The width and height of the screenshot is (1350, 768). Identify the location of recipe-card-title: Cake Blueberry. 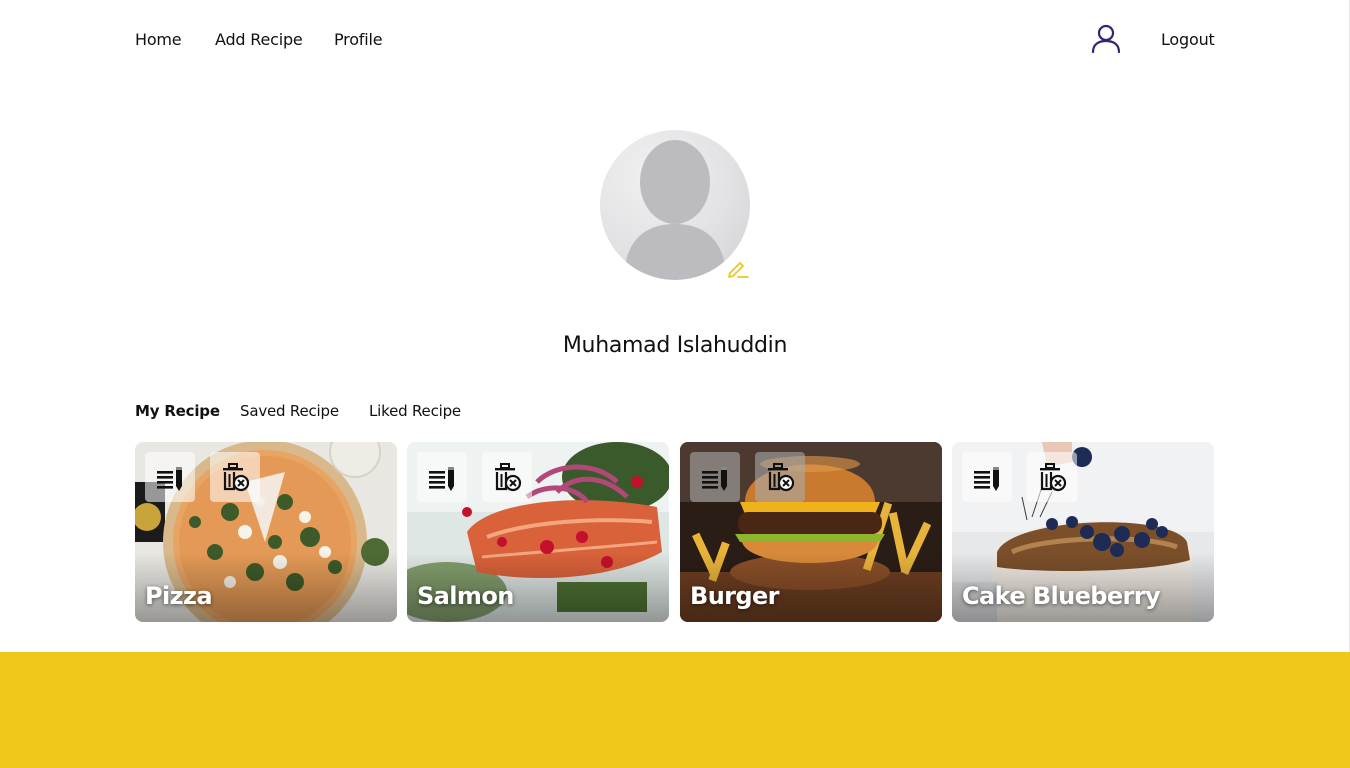
(1061, 596).